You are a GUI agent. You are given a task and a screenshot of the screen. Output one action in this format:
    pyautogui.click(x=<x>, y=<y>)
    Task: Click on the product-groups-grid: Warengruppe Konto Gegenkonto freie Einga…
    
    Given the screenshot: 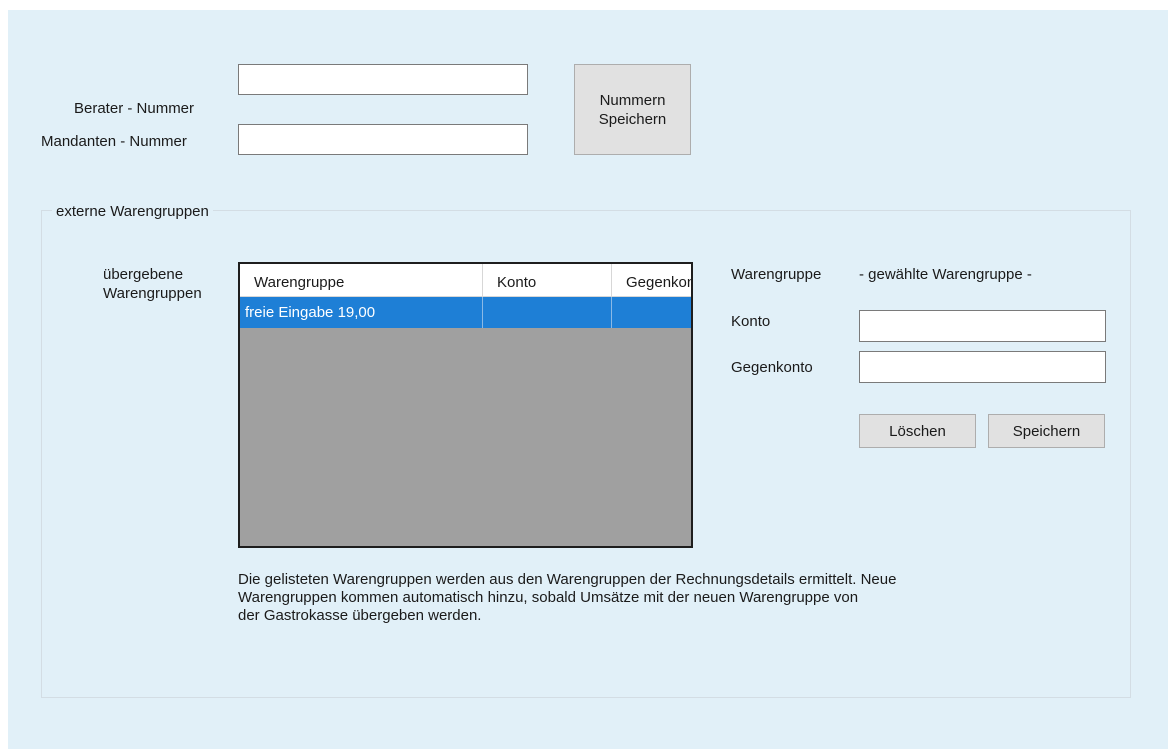 What is the action you would take?
    pyautogui.click(x=465, y=405)
    